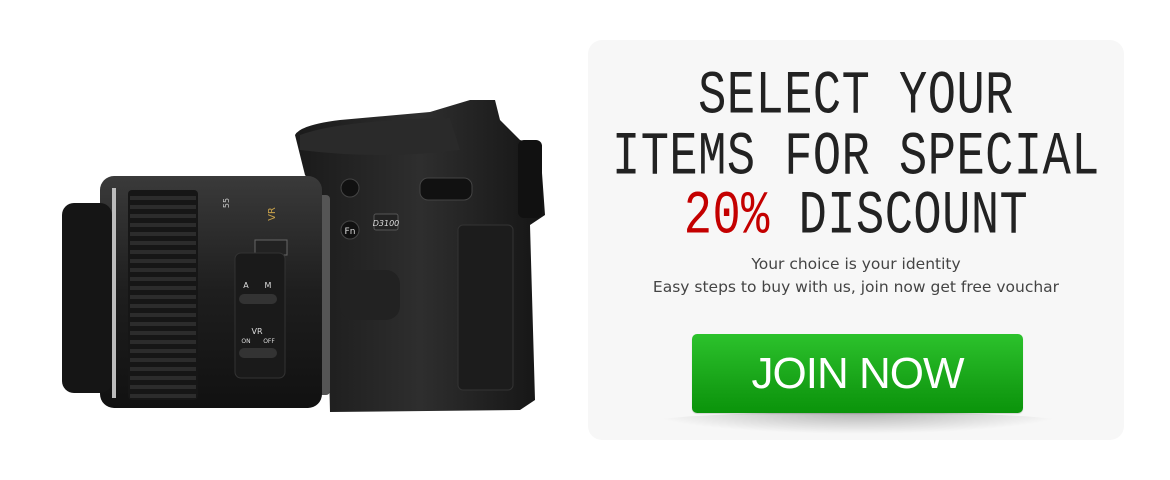  Describe the element at coordinates (726, 217) in the screenshot. I see `discount-value: 20%` at that location.